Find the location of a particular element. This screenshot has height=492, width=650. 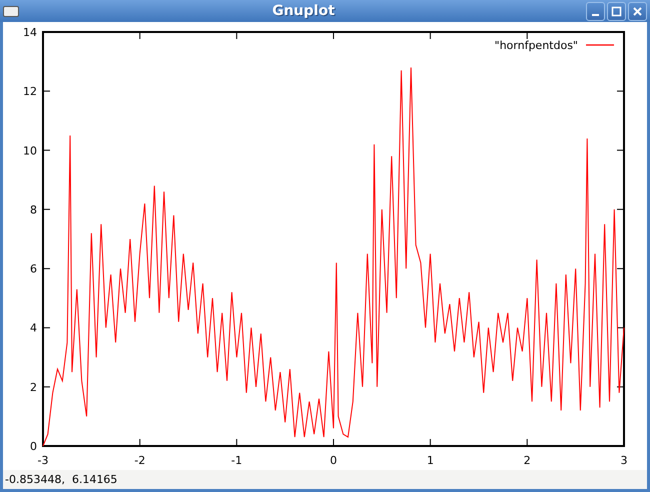

y-tick-label: 12 is located at coordinates (30, 91).